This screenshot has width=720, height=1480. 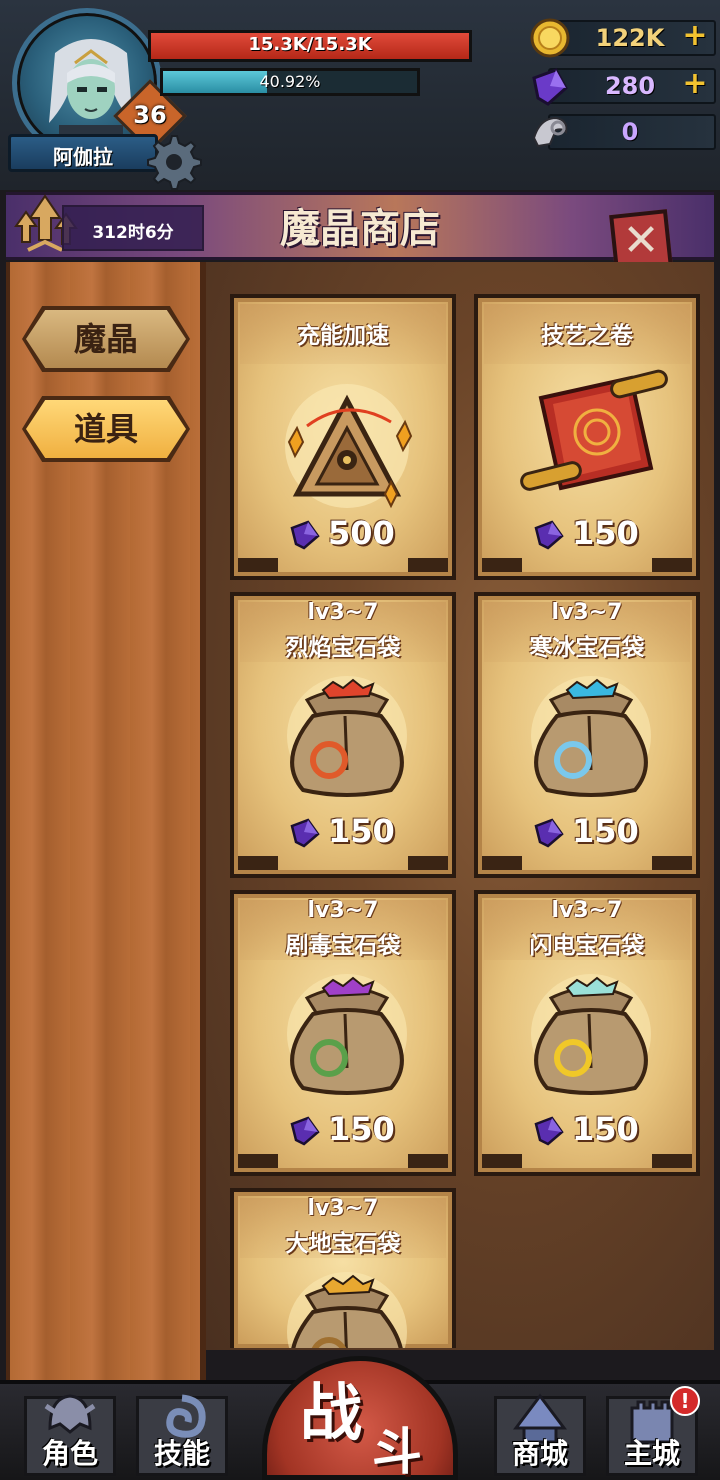 I want to click on nav-role: 角色, so click(x=70, y=1432).